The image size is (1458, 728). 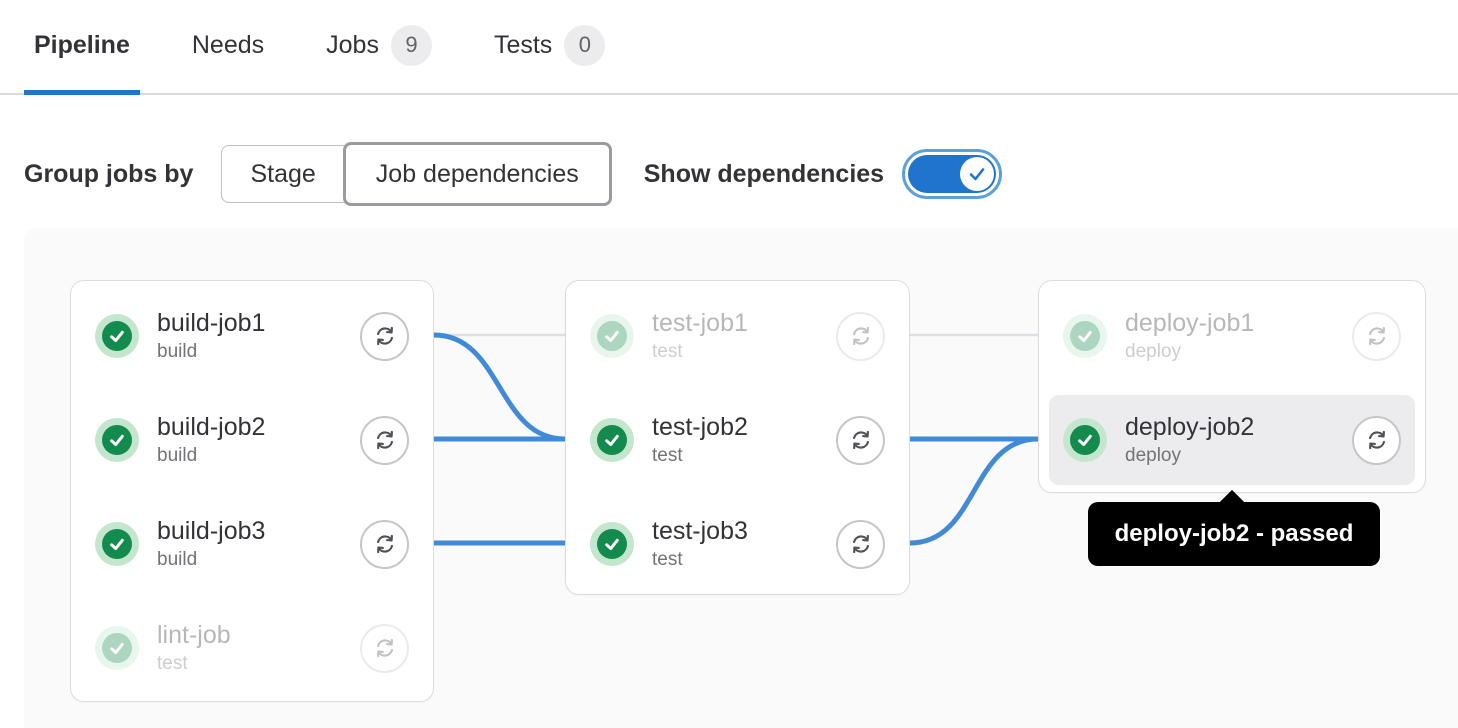 What do you see at coordinates (211, 323) in the screenshot?
I see `job-name-link: build-job1` at bounding box center [211, 323].